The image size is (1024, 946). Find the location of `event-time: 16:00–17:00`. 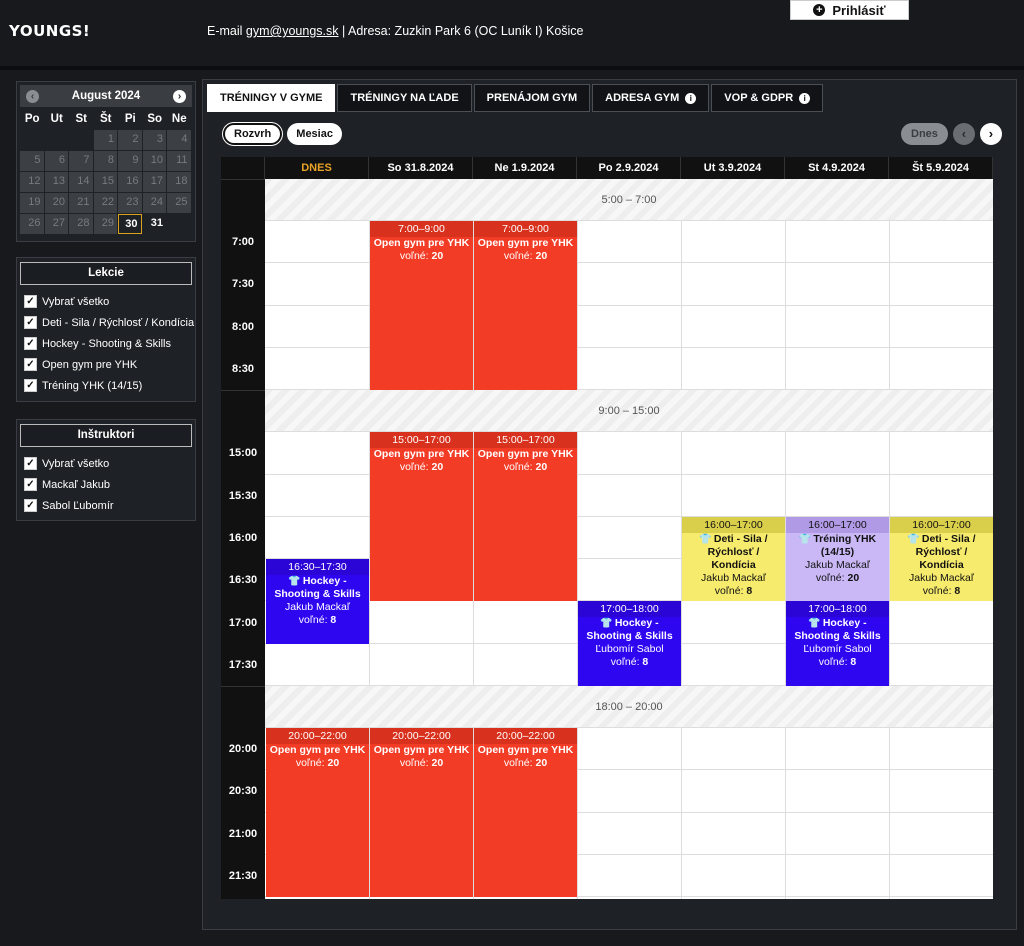

event-time: 16:00–17:00 is located at coordinates (941, 524).